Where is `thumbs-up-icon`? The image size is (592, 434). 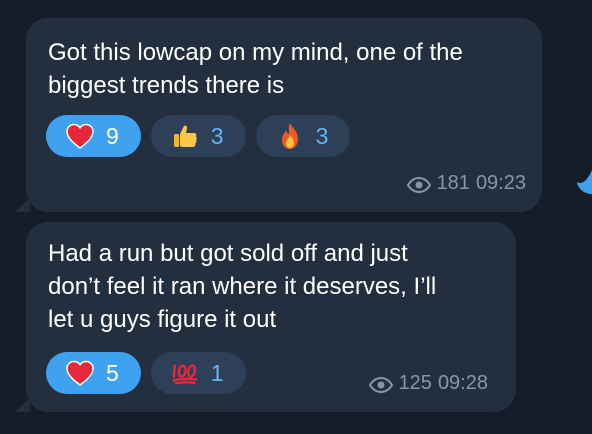
thumbs-up-icon is located at coordinates (185, 136).